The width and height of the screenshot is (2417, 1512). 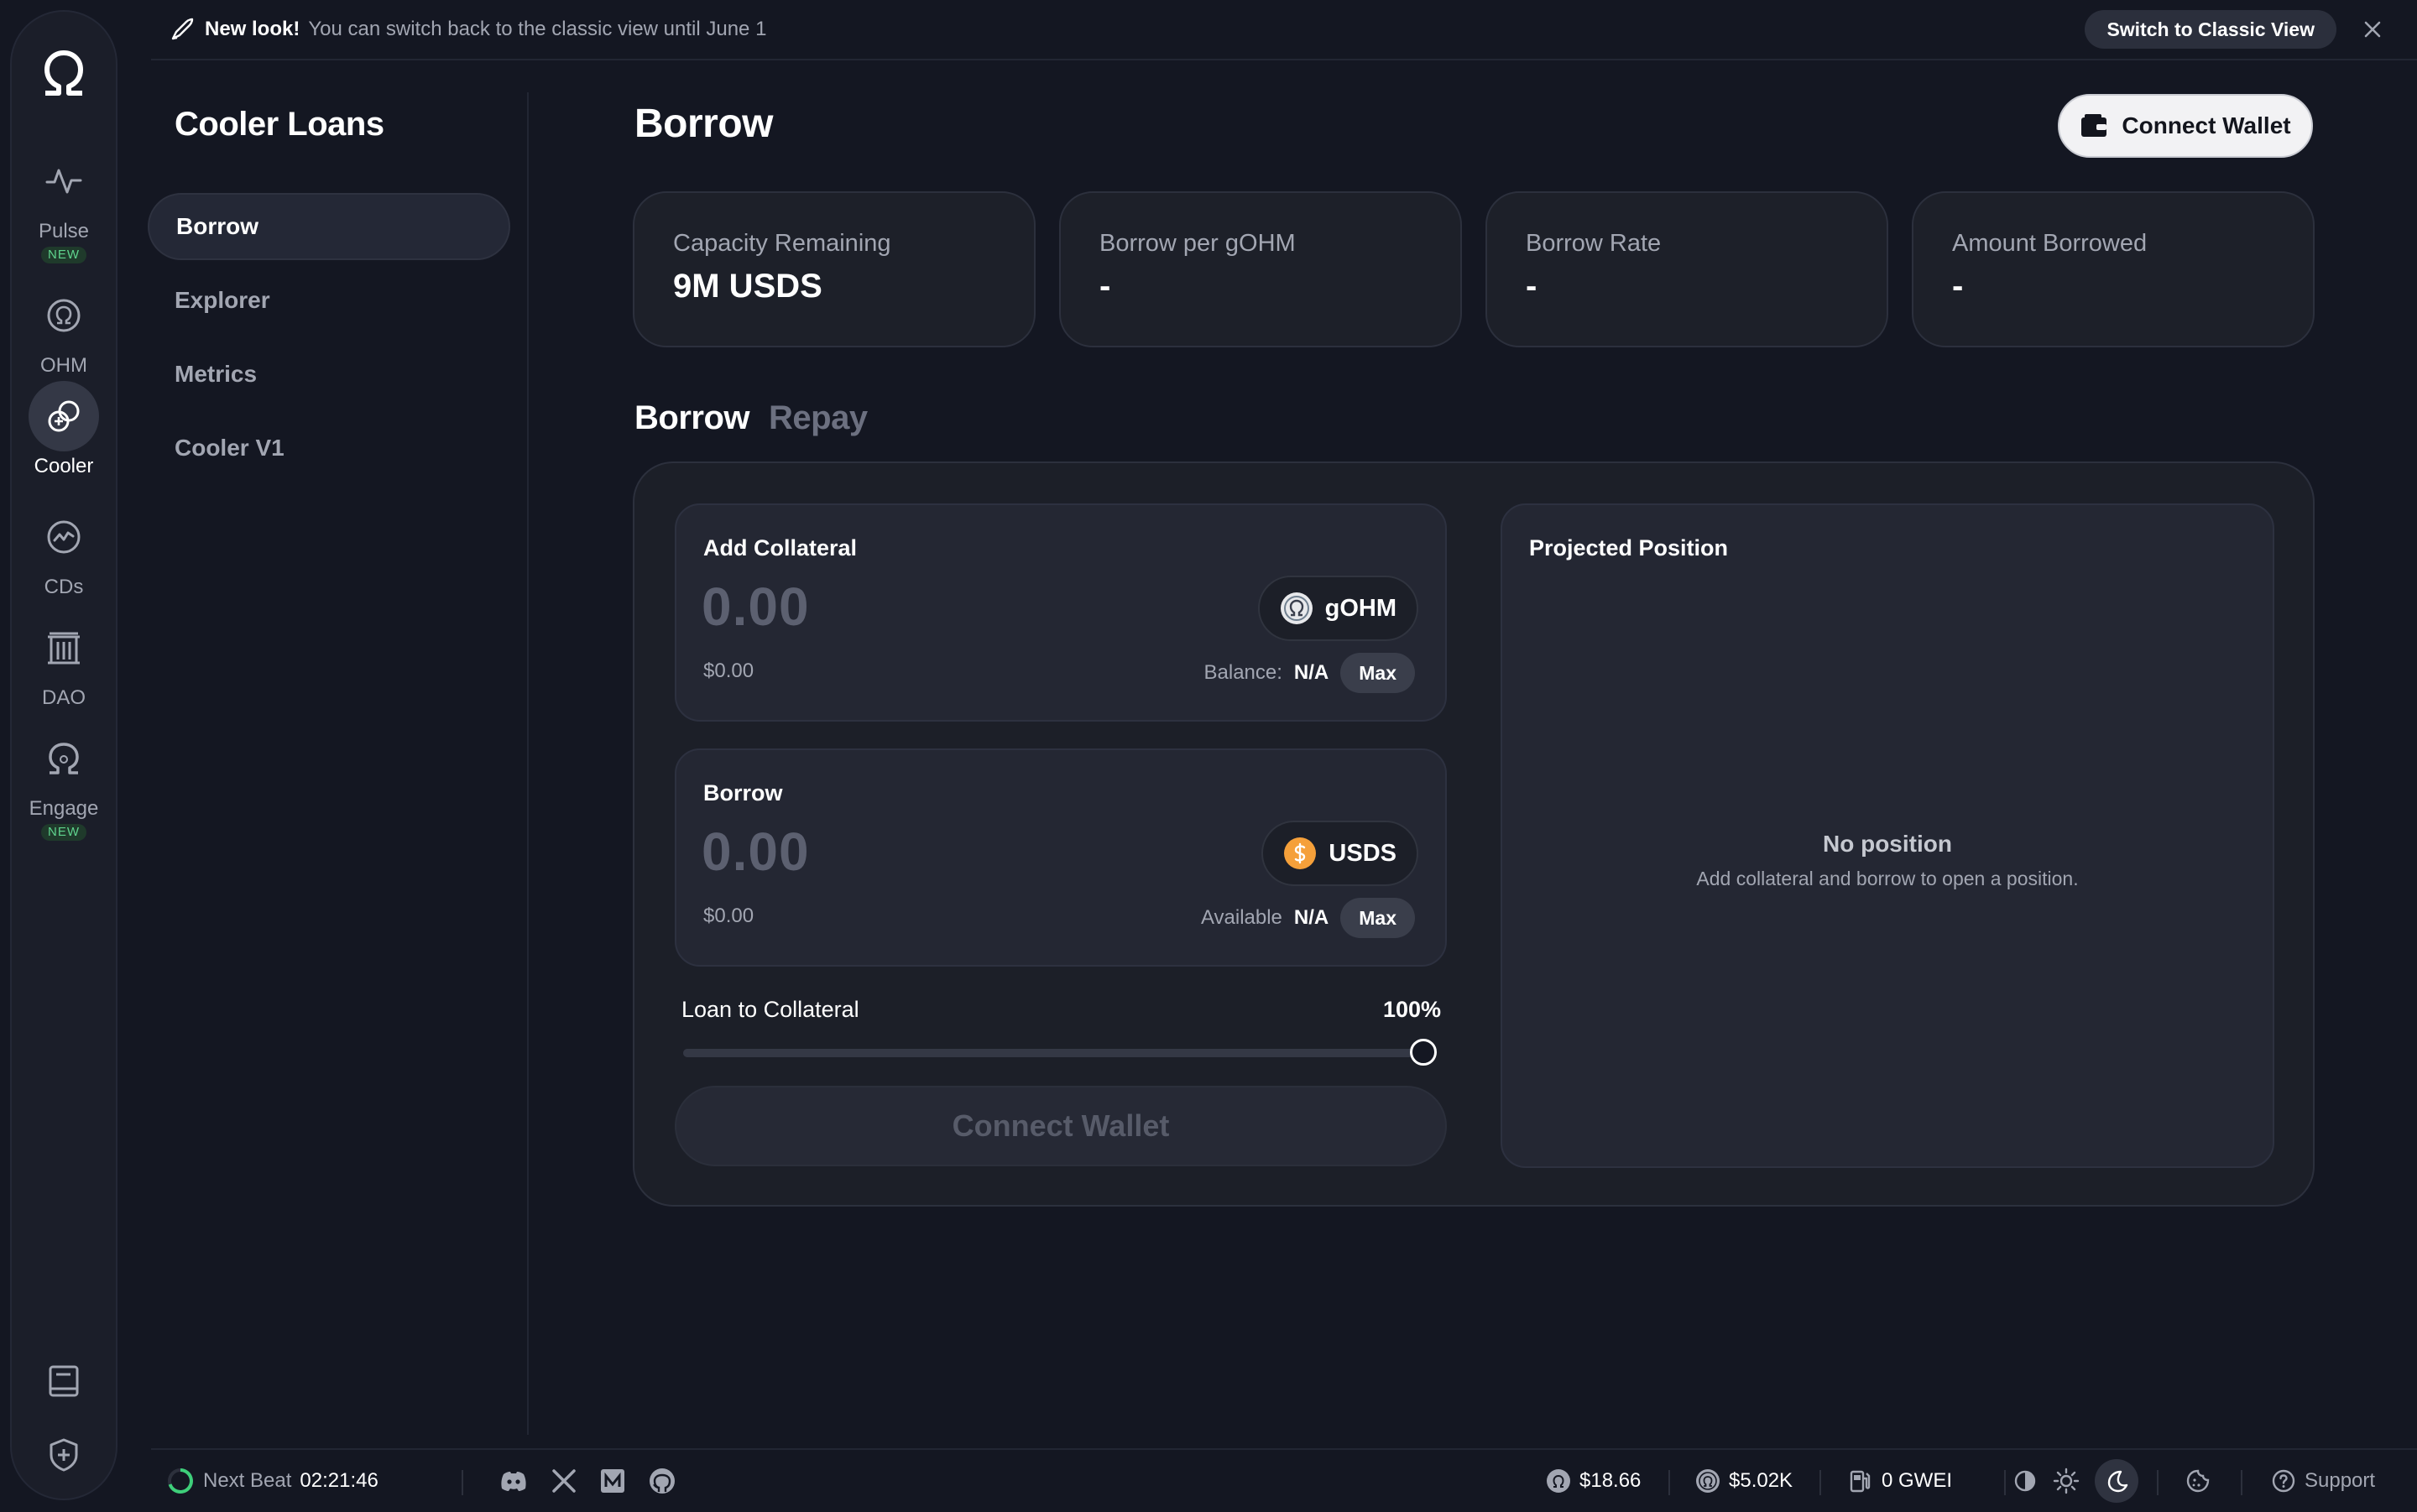 What do you see at coordinates (692, 418) in the screenshot?
I see `tab-borrow: Borrow` at bounding box center [692, 418].